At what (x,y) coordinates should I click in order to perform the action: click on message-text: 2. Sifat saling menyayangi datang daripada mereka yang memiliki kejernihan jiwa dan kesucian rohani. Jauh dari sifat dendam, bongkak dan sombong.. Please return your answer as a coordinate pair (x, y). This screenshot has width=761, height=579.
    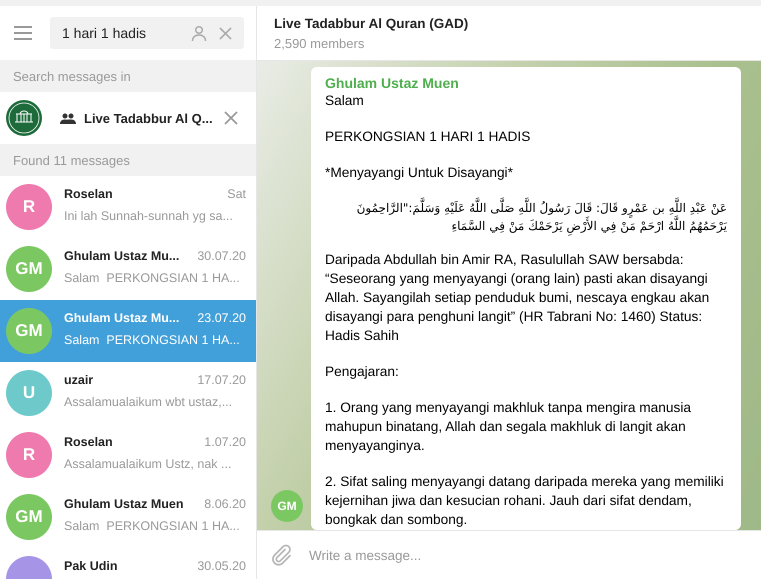
    Looking at the image, I should click on (525, 501).